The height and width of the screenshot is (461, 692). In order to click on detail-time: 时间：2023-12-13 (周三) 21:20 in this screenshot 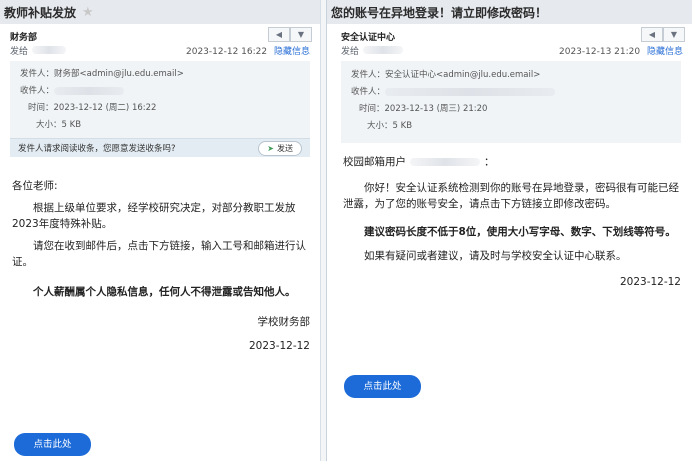, I will do `click(423, 109)`.